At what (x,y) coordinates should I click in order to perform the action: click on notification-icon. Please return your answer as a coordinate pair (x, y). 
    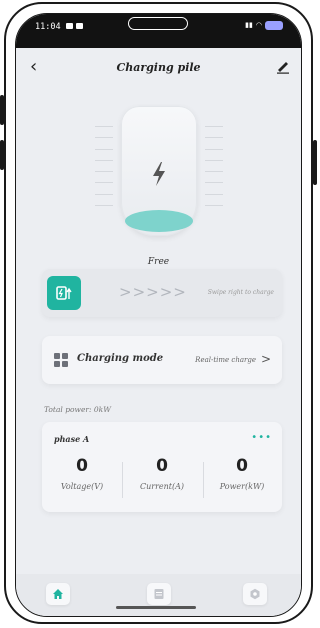
    Looking at the image, I should click on (69, 26).